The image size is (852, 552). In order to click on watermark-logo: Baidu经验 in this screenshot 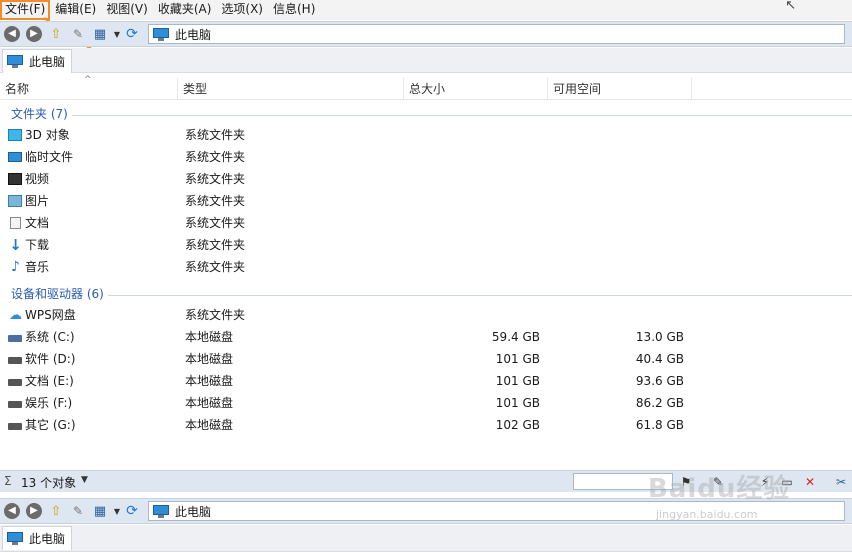, I will do `click(719, 489)`.